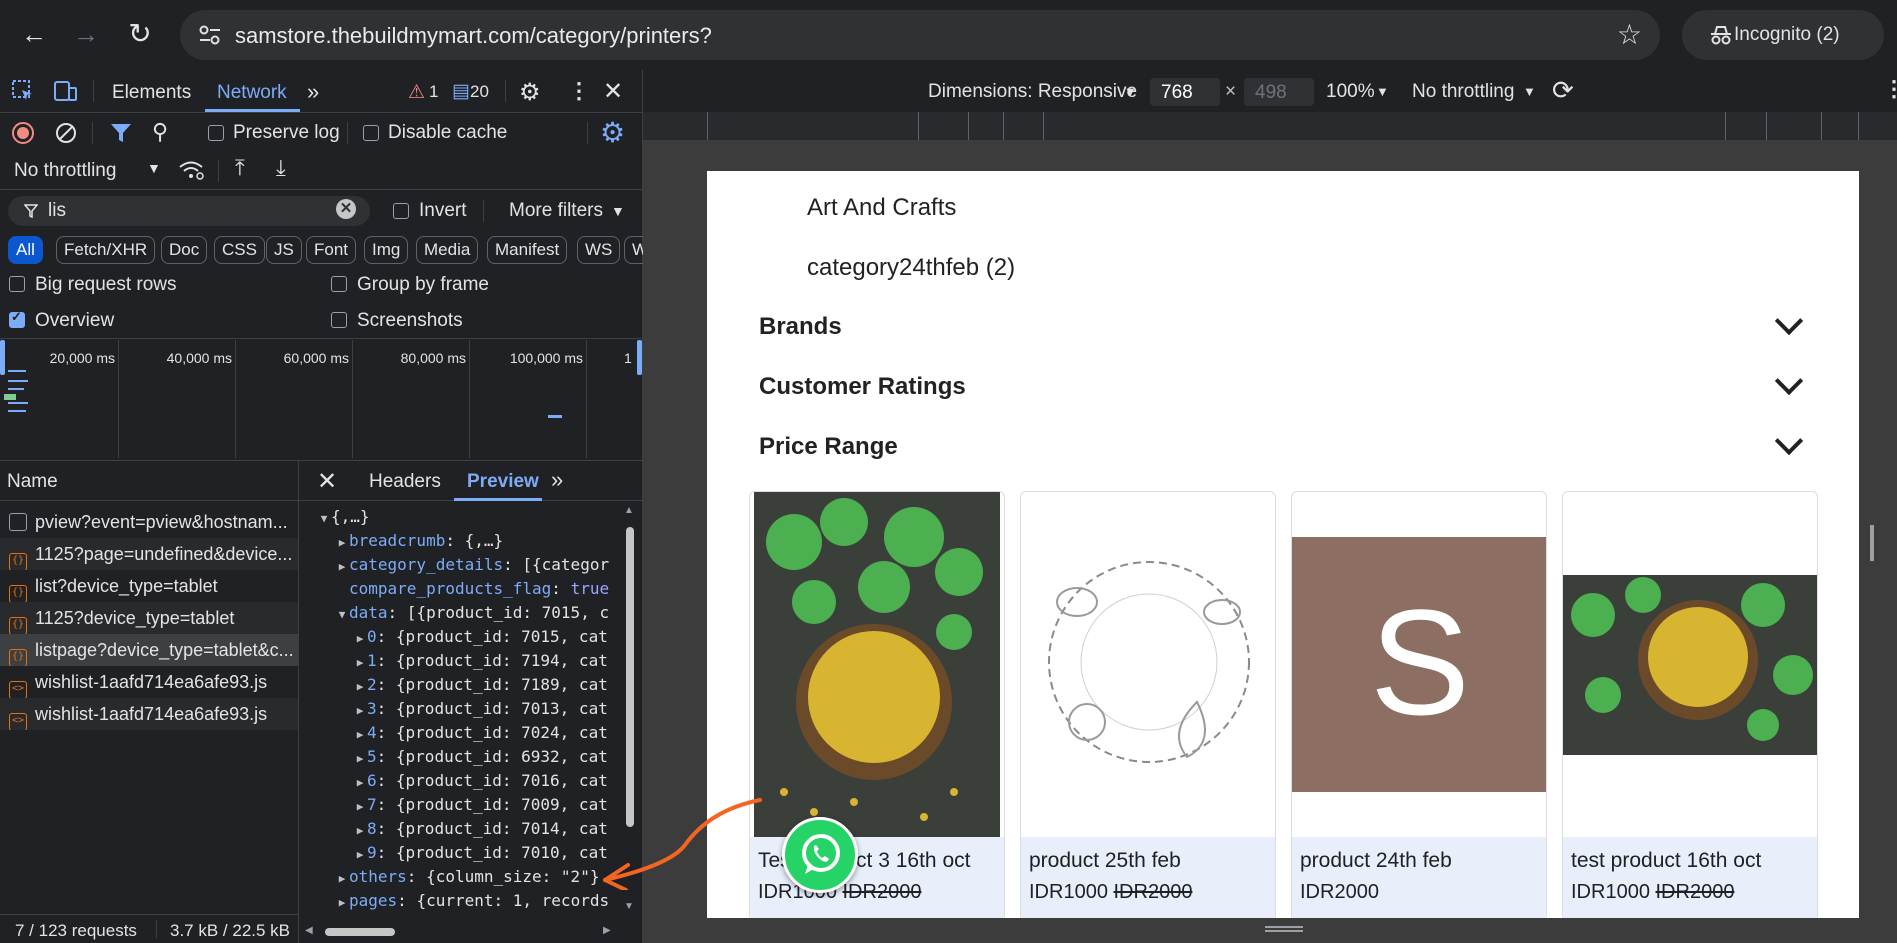 The width and height of the screenshot is (1897, 943). Describe the element at coordinates (1270, 126) in the screenshot. I see `media-query-bar` at that location.